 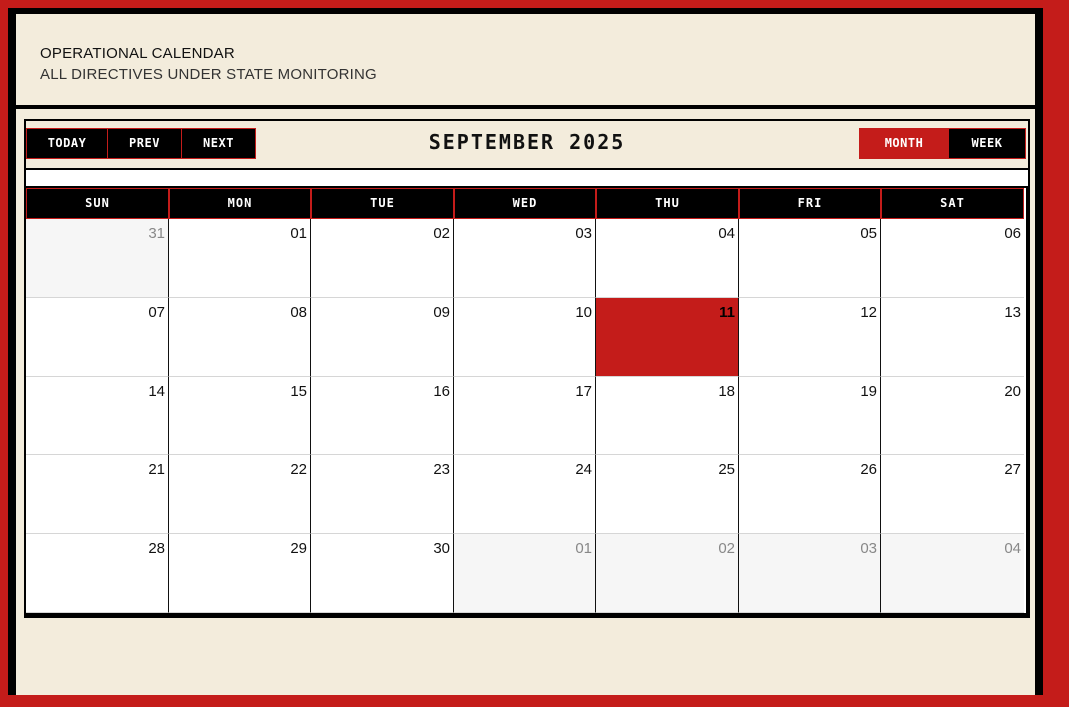 I want to click on weekday-header-tue: TUE, so click(x=382, y=203).